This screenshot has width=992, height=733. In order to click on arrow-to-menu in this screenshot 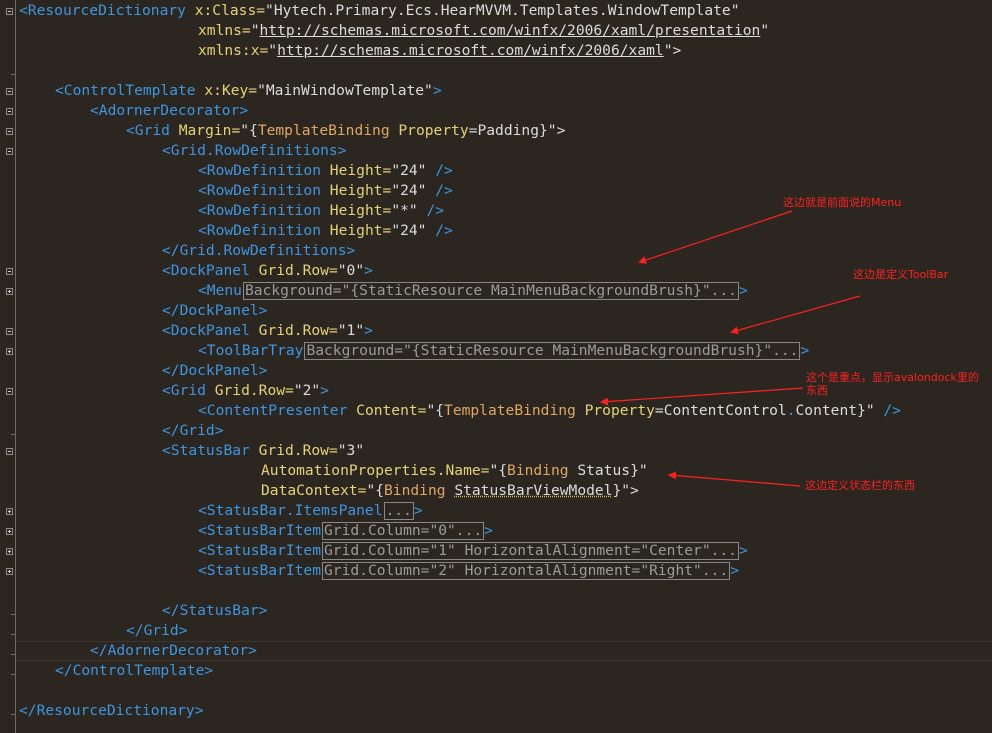, I will do `click(715, 237)`.